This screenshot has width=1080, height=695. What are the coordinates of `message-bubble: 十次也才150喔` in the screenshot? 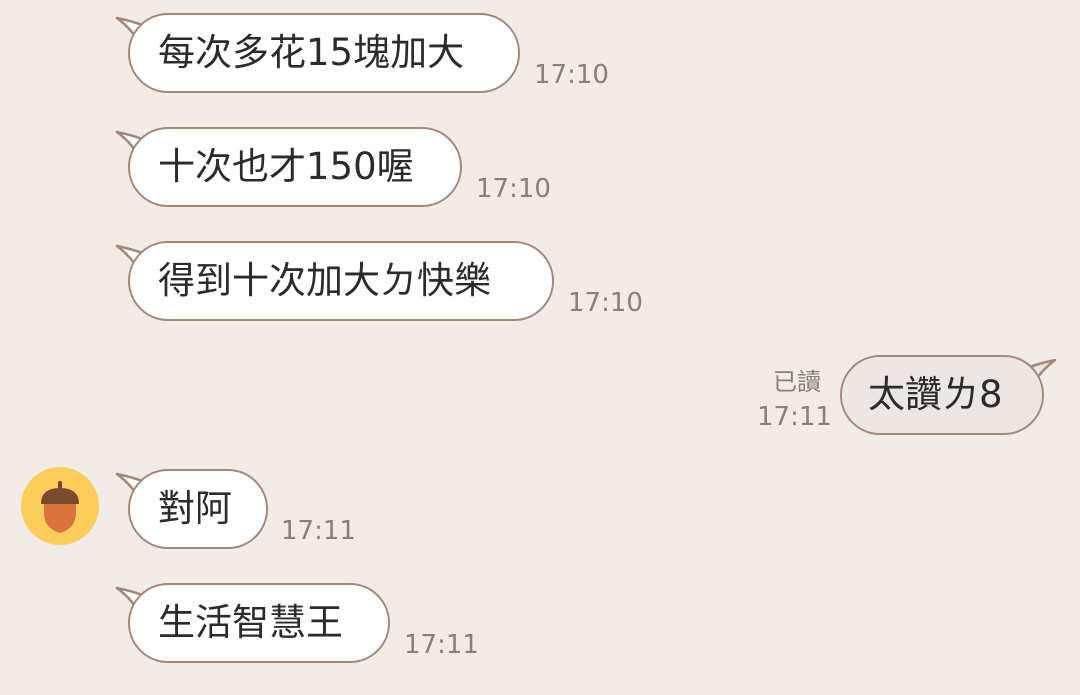 It's located at (295, 167).